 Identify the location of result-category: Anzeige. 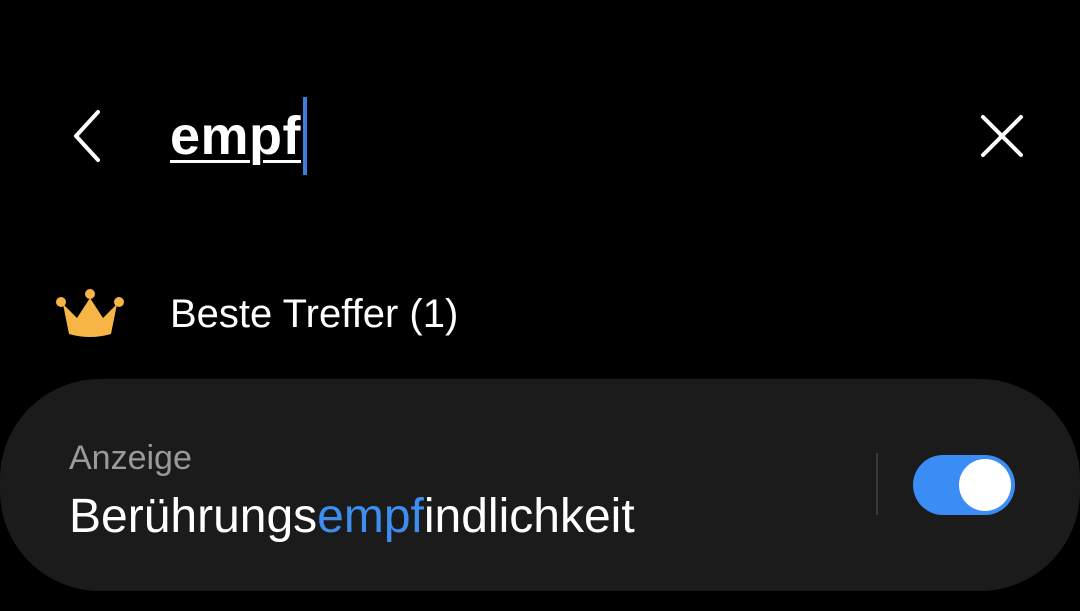
(130, 458).